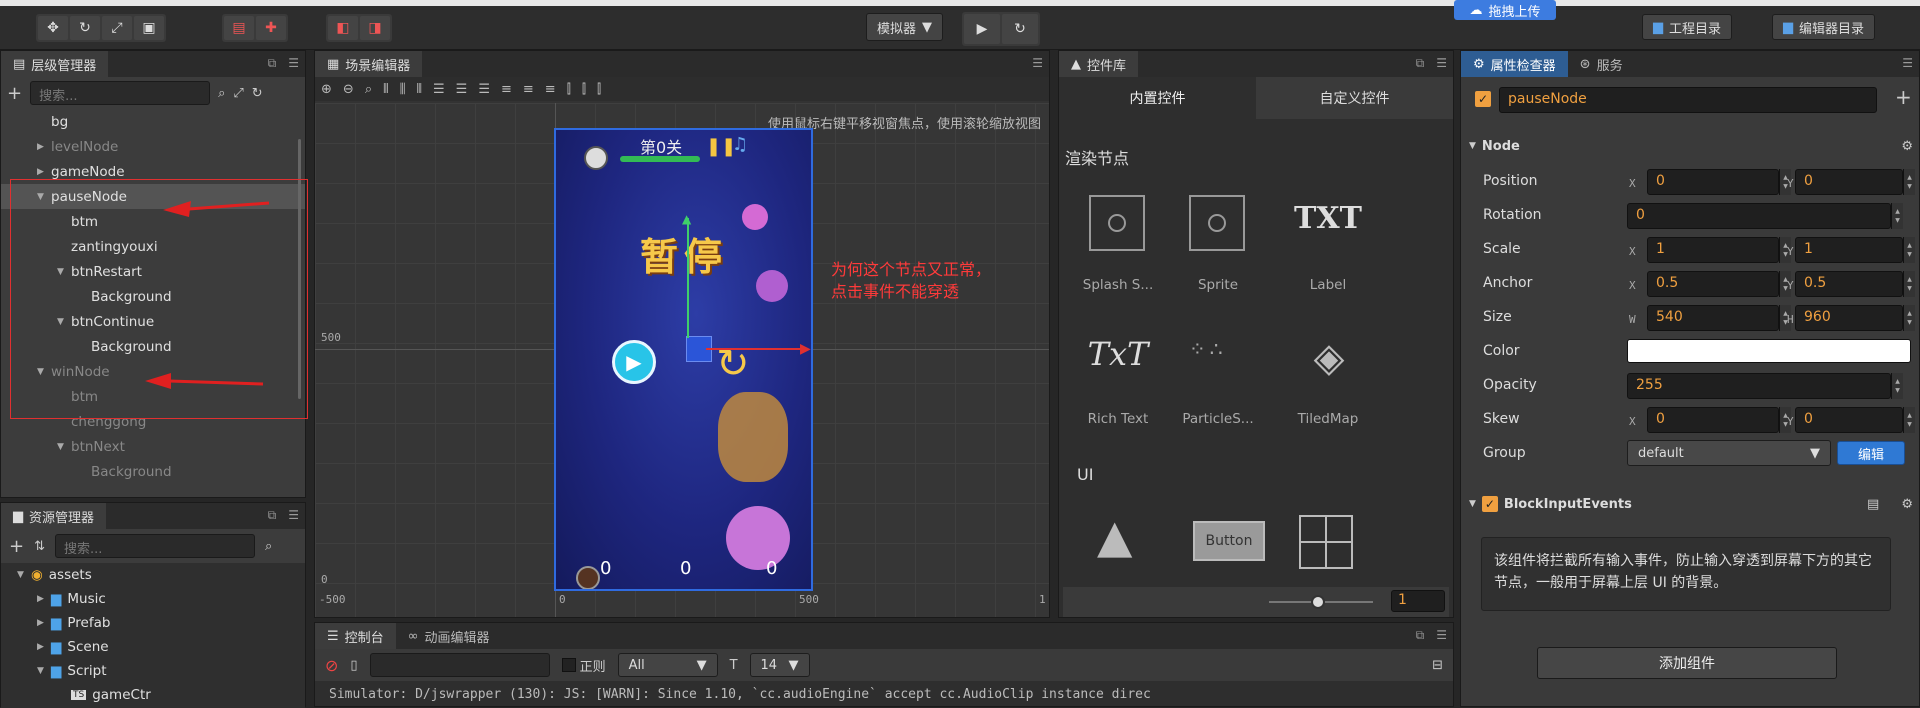 This screenshot has width=1920, height=708. Describe the element at coordinates (55, 64) in the screenshot. I see `hierarchy-tab: ▤ 层级管理器` at that location.